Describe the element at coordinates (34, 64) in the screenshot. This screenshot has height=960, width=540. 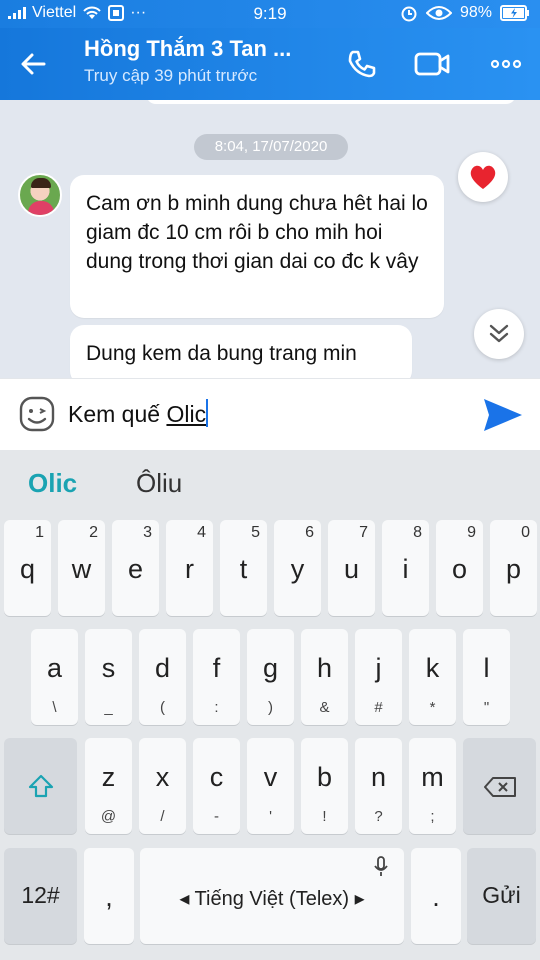
I see `back-arrow-icon` at that location.